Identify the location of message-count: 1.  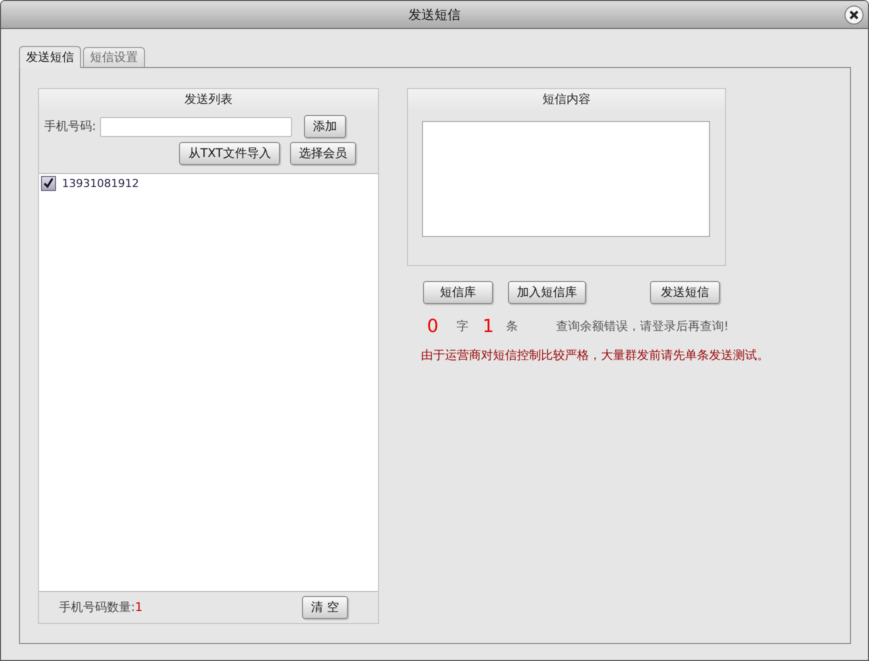
(488, 326).